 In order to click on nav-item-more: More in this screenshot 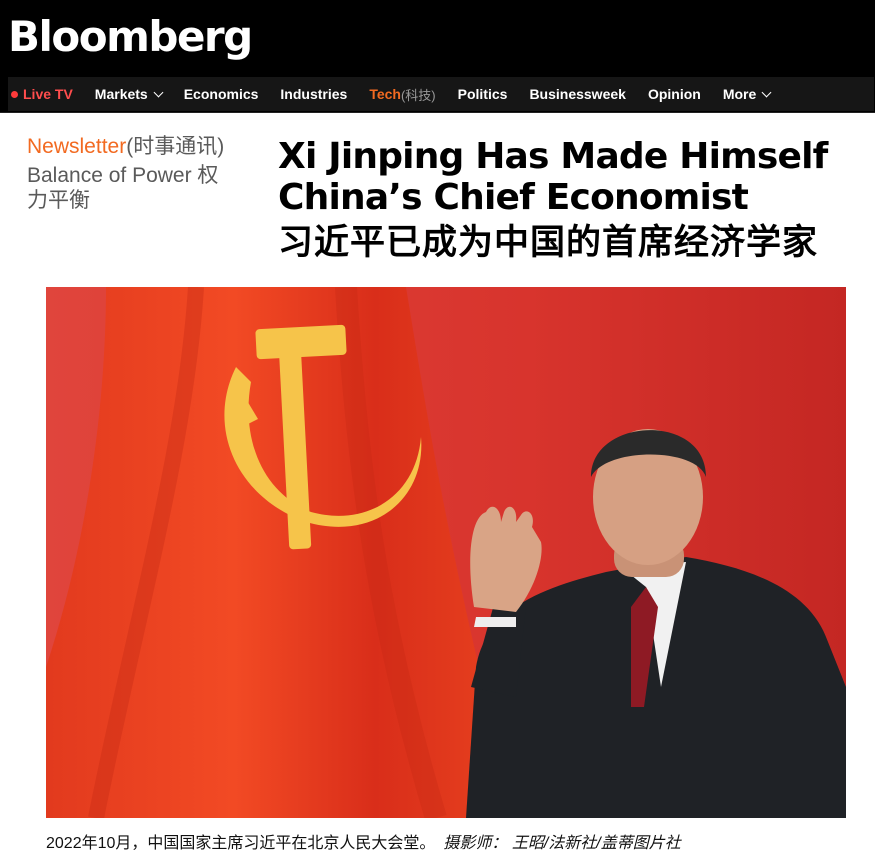, I will do `click(747, 94)`.